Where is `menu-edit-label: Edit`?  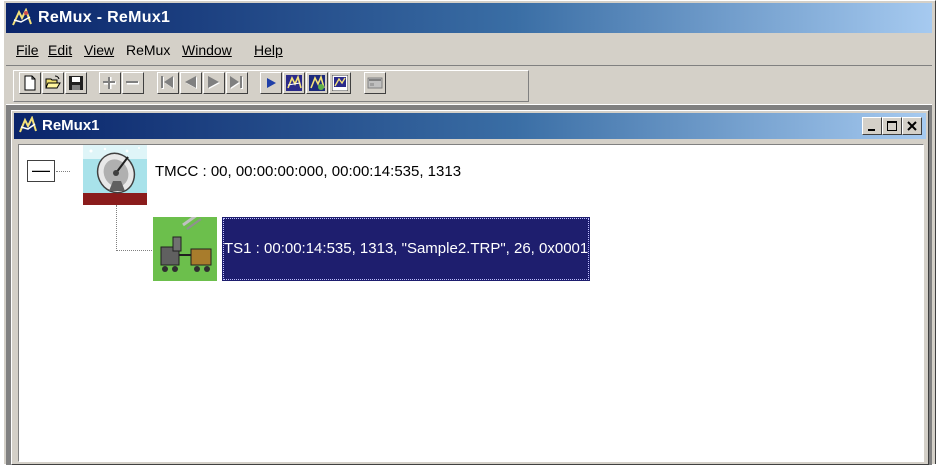 menu-edit-label: Edit is located at coordinates (60, 50).